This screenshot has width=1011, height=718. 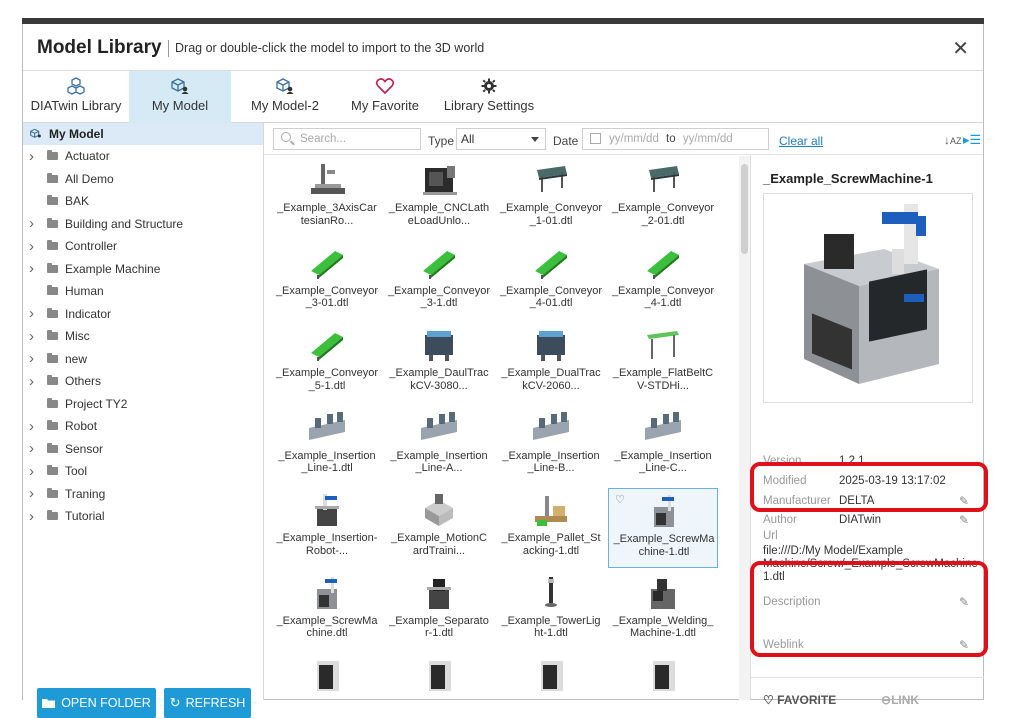 I want to click on model-card-name: _Example_Conveyor _3-01.dtl, so click(x=327, y=297).